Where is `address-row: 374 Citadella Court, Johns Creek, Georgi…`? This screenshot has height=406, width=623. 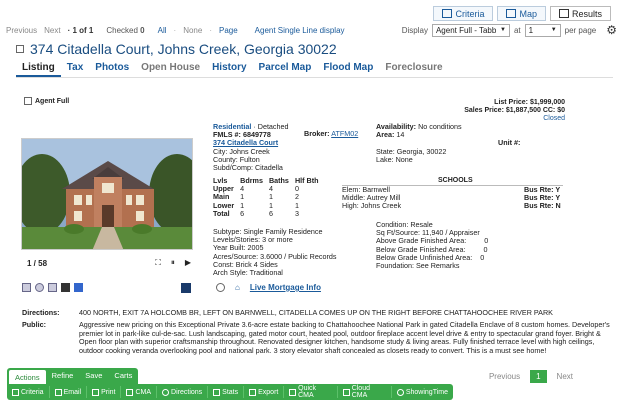 address-row: 374 Citadella Court, Johns Creek, Georgi… is located at coordinates (176, 49).